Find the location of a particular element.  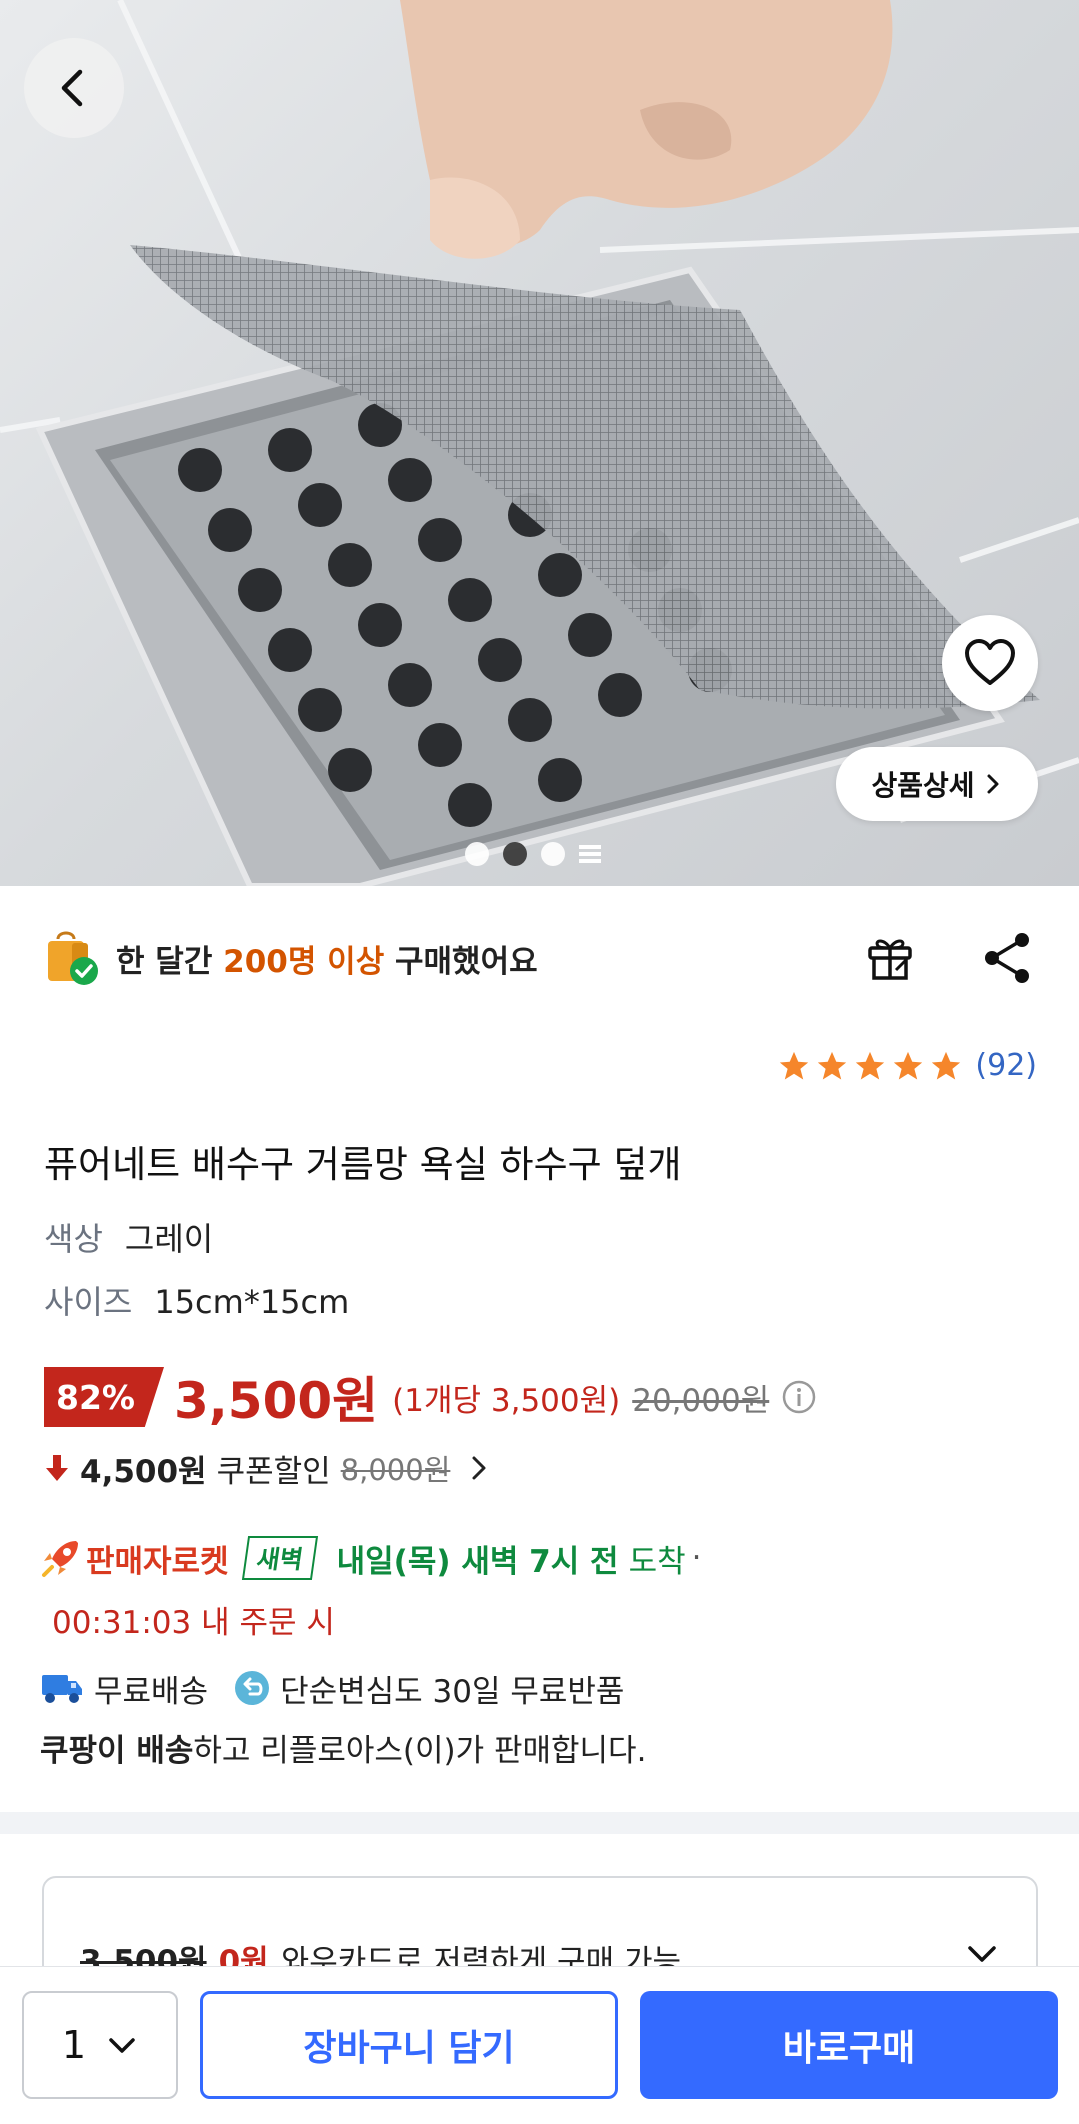

option-size: 사이즈 15cm*15cm is located at coordinates (196, 1300).